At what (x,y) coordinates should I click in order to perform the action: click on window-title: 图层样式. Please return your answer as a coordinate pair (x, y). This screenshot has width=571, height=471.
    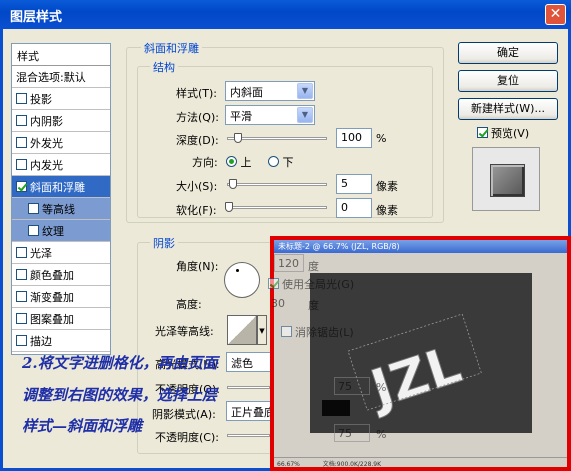
    Looking at the image, I should click on (36, 17).